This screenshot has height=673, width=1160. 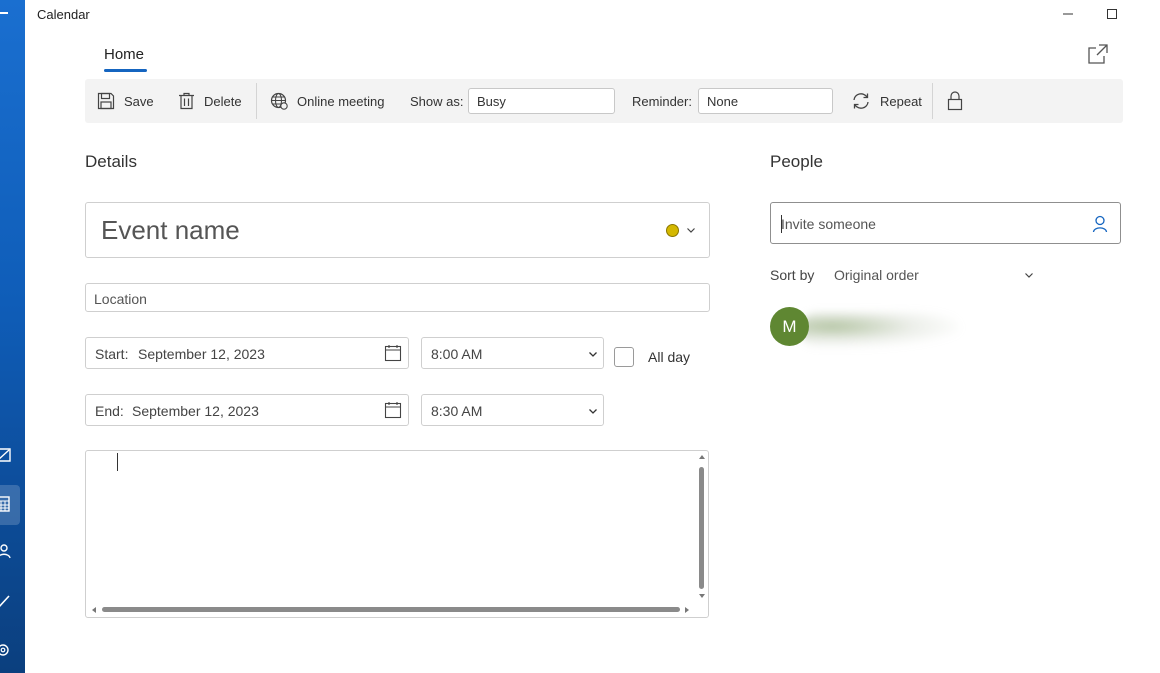 I want to click on location-field: Location, so click(x=397, y=297).